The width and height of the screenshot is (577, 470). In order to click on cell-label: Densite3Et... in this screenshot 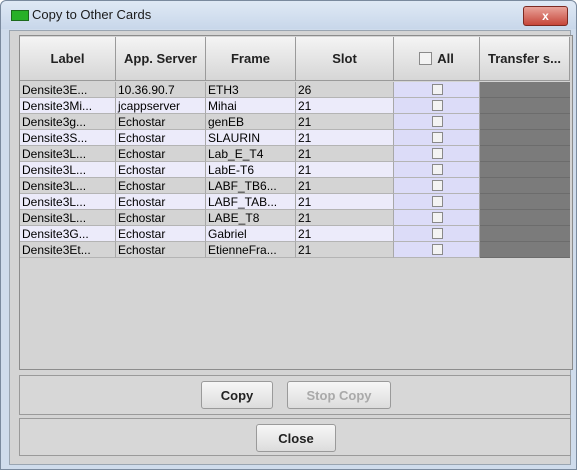, I will do `click(68, 250)`.